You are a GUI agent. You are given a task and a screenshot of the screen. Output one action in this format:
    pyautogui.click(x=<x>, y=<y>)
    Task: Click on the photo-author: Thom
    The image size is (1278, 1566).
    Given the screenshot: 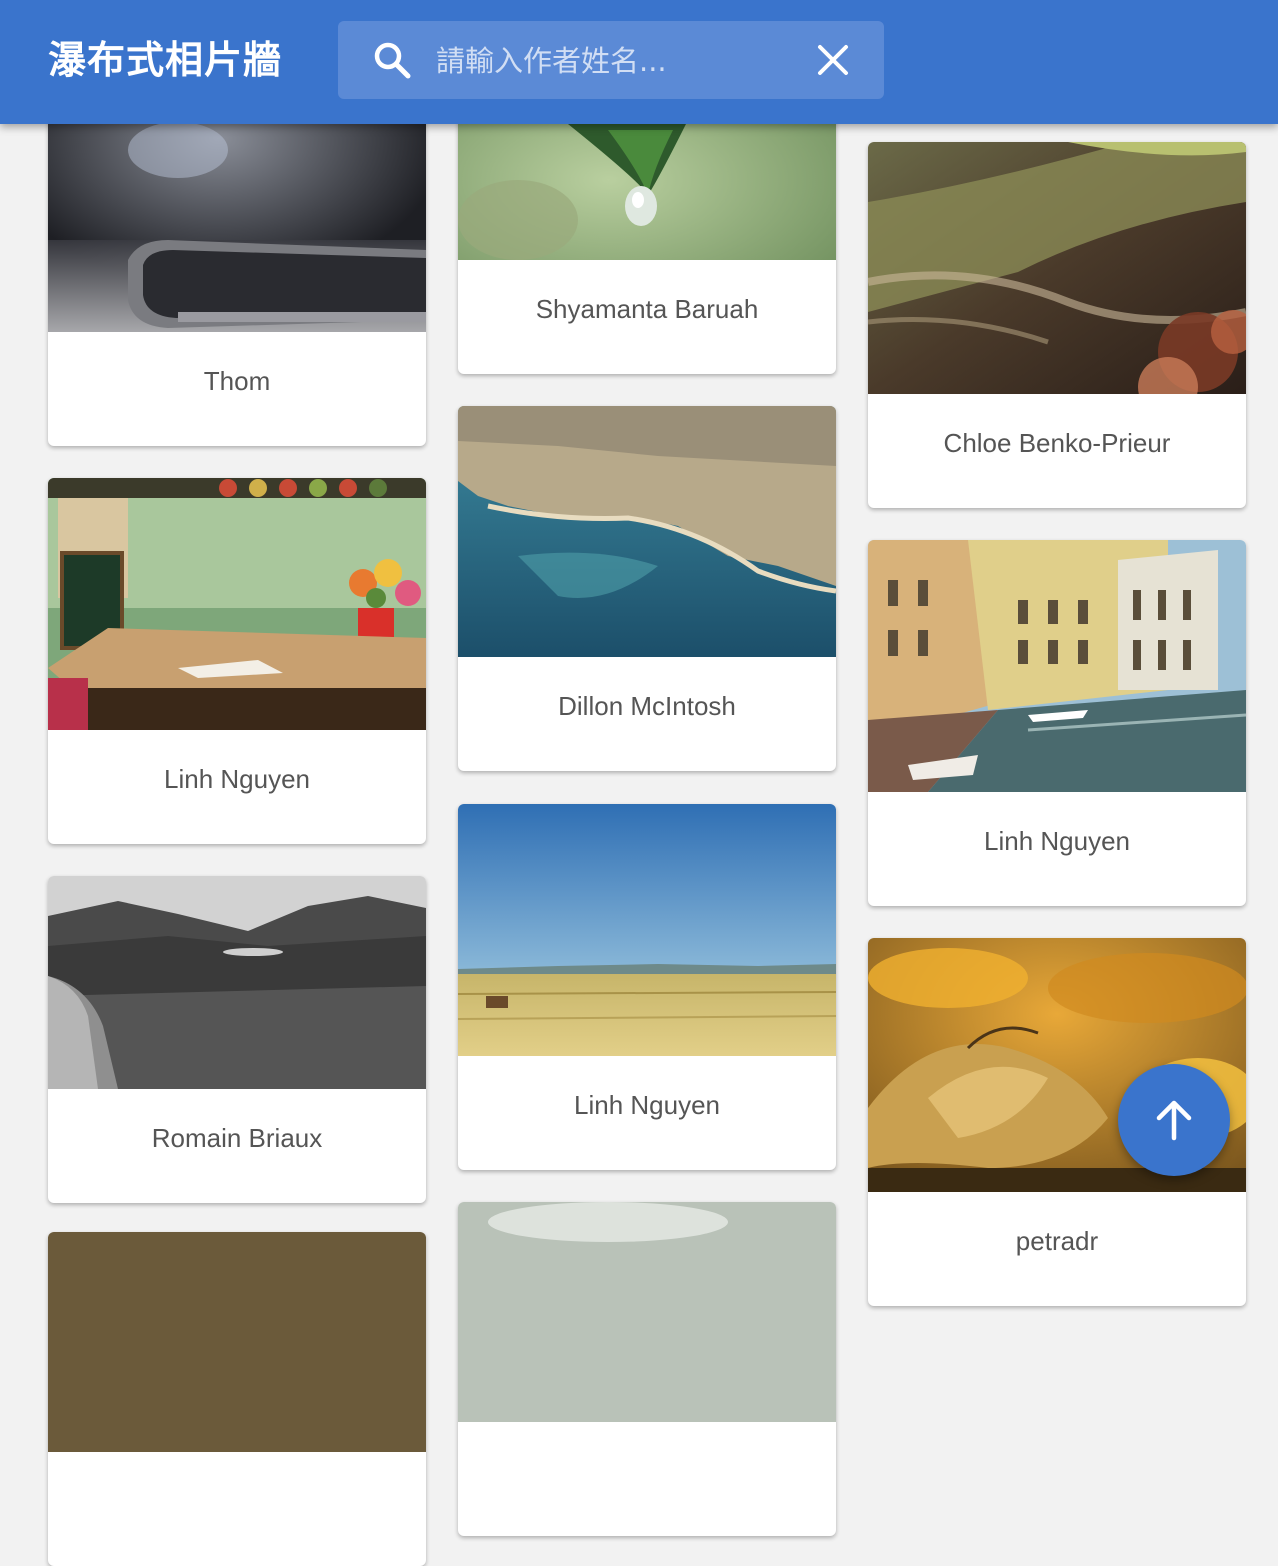 What is the action you would take?
    pyautogui.click(x=237, y=381)
    